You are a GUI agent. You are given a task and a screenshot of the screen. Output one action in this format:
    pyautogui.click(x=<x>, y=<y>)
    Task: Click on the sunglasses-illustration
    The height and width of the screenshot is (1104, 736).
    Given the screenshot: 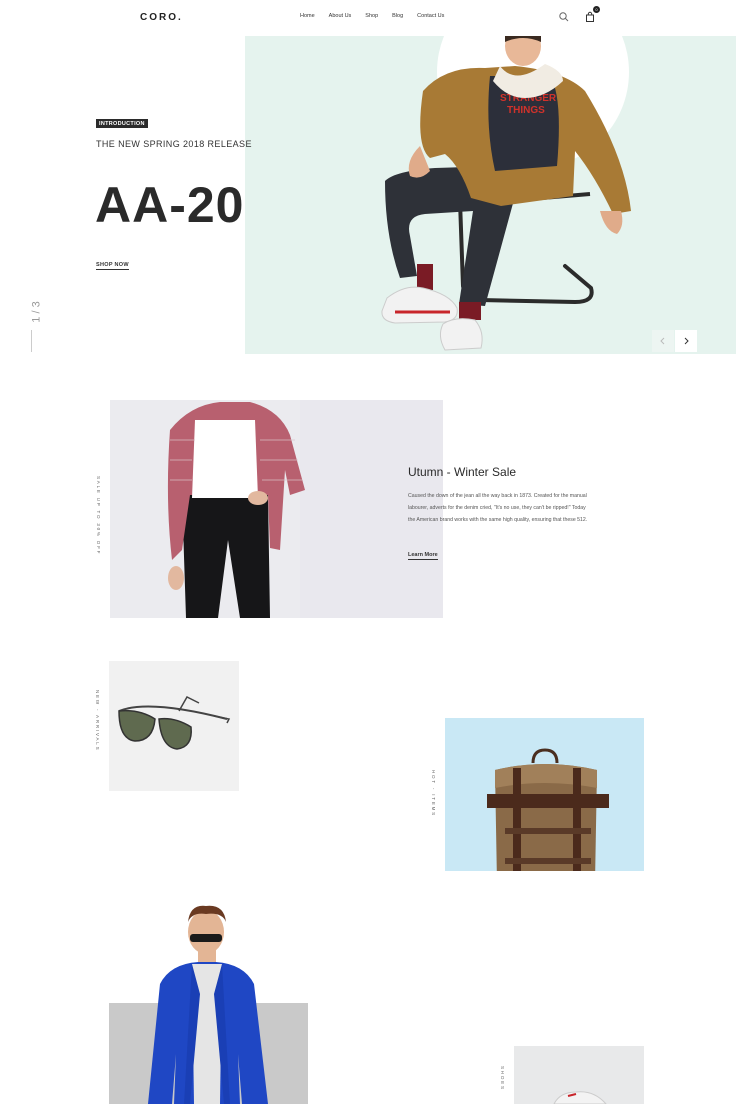 What is the action you would take?
    pyautogui.click(x=174, y=723)
    